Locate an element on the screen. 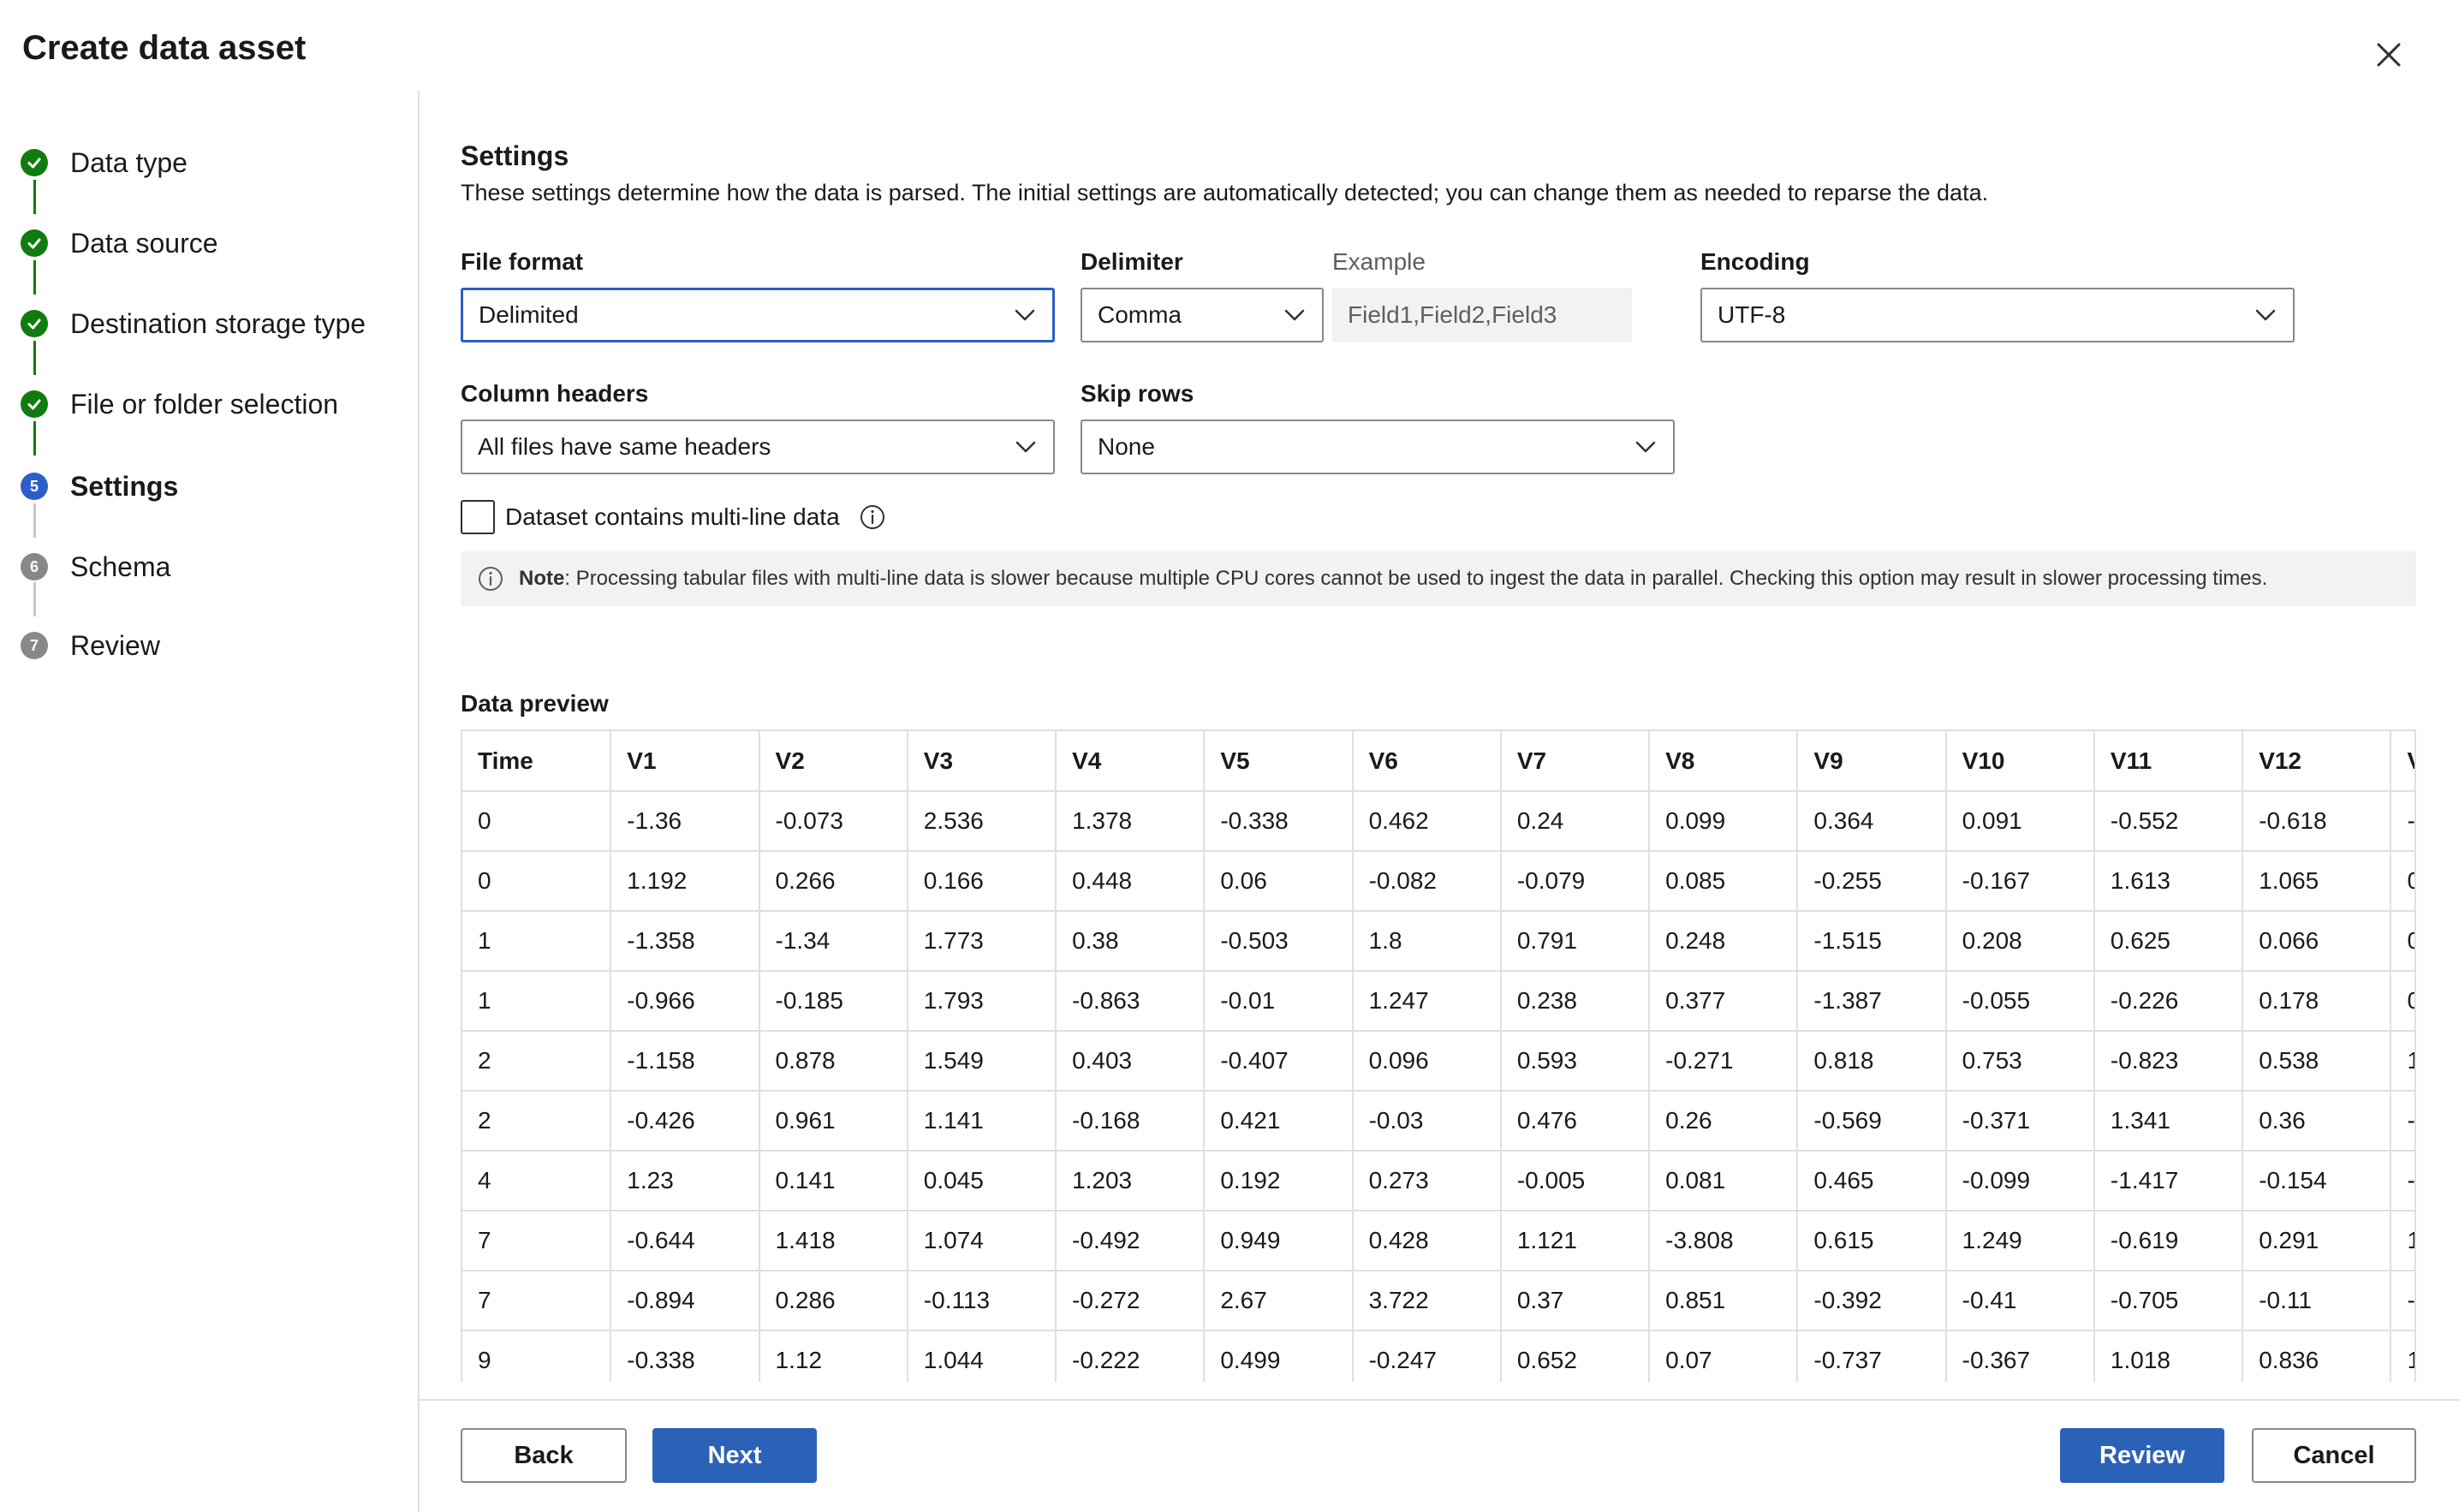 Image resolution: width=2459 pixels, height=1512 pixels. table-cell: 3.722 is located at coordinates (1426, 1300).